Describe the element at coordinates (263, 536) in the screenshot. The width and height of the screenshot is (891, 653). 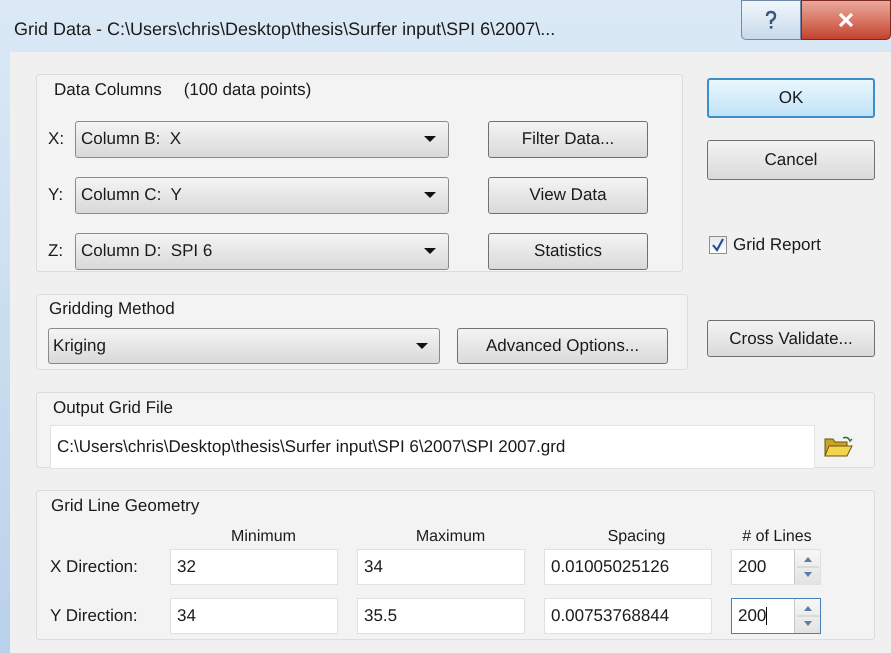
I see `column-header: Minimum` at that location.